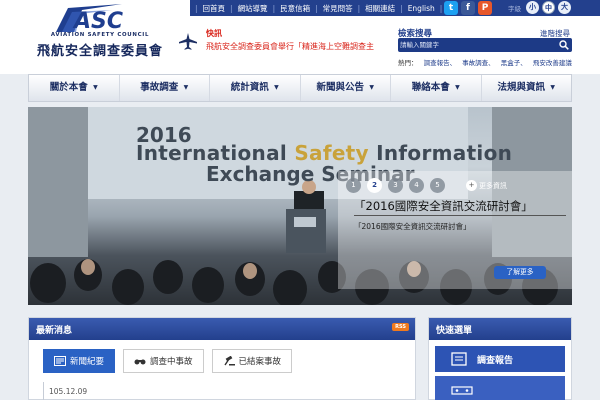 This screenshot has width=600, height=400. Describe the element at coordinates (295, 8) in the screenshot. I see `mailbox-link: 民意信箱` at that location.